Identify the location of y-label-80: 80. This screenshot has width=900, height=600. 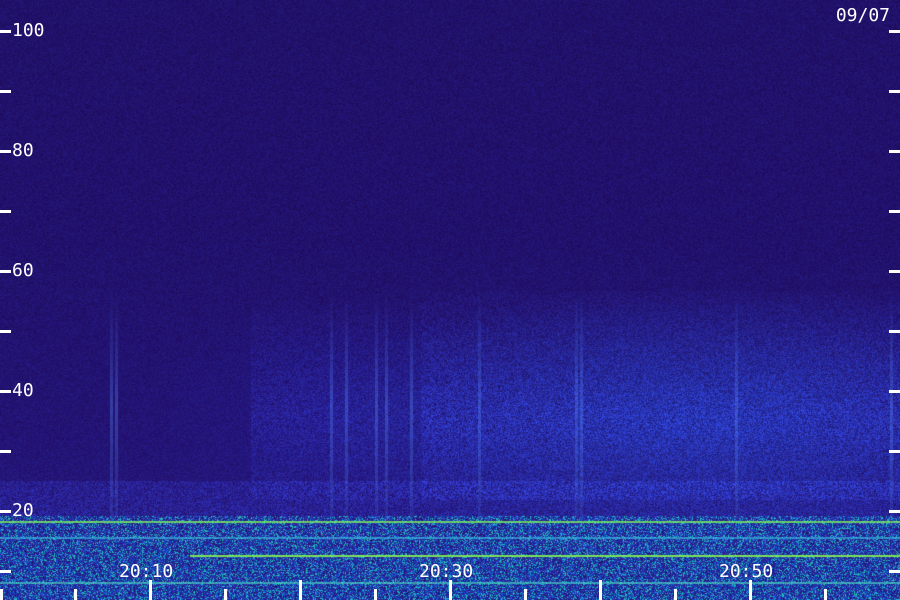
(23, 150).